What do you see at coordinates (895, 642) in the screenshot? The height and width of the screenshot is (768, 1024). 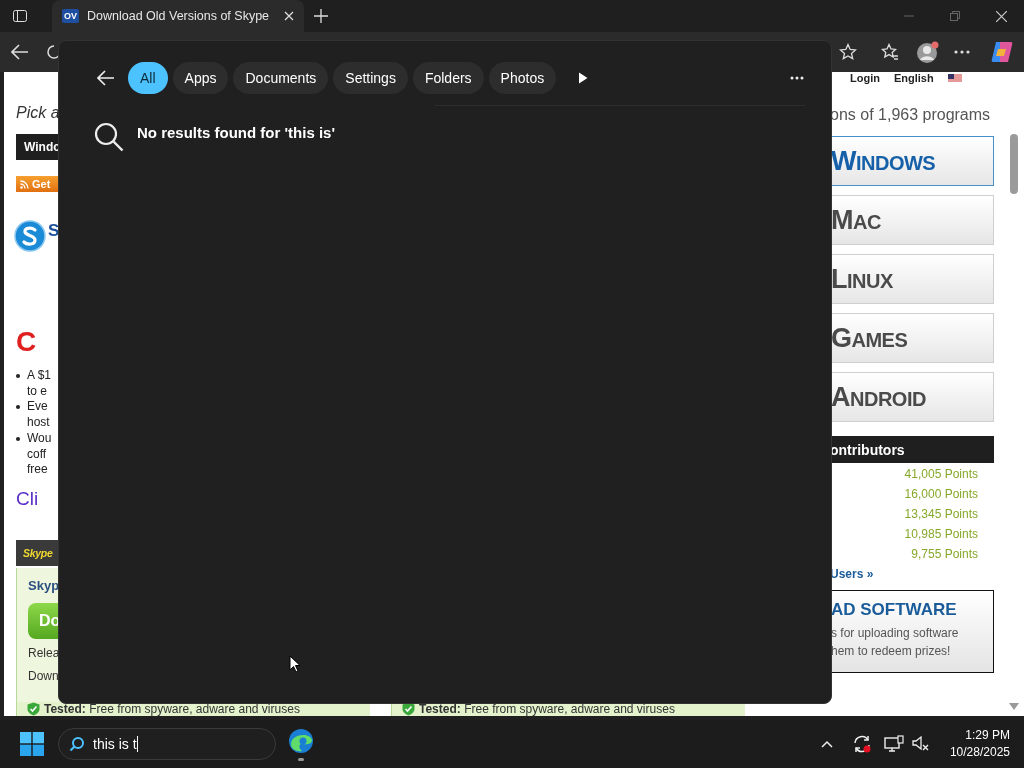 I see `upload-text: s for uploading software hem to redeem prizes!` at bounding box center [895, 642].